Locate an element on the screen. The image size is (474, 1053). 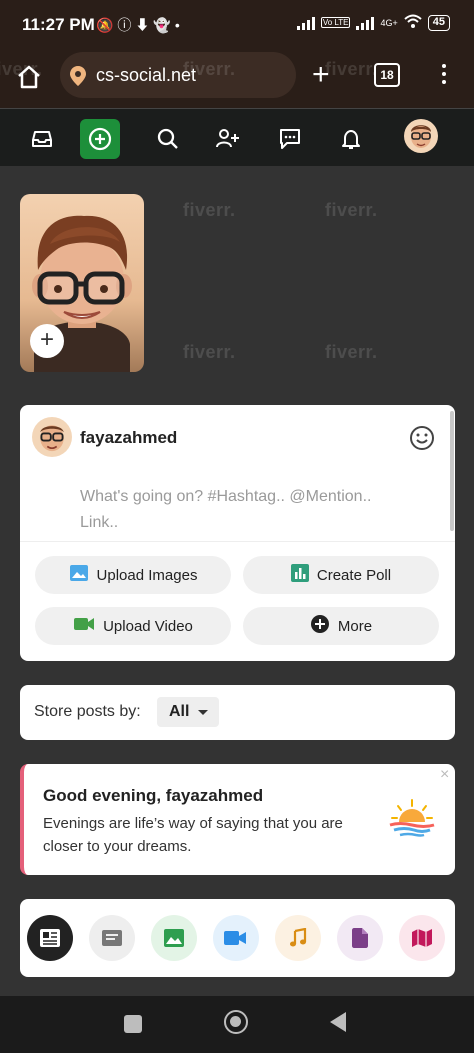
upload-video-button: Upload Video is located at coordinates (133, 626).